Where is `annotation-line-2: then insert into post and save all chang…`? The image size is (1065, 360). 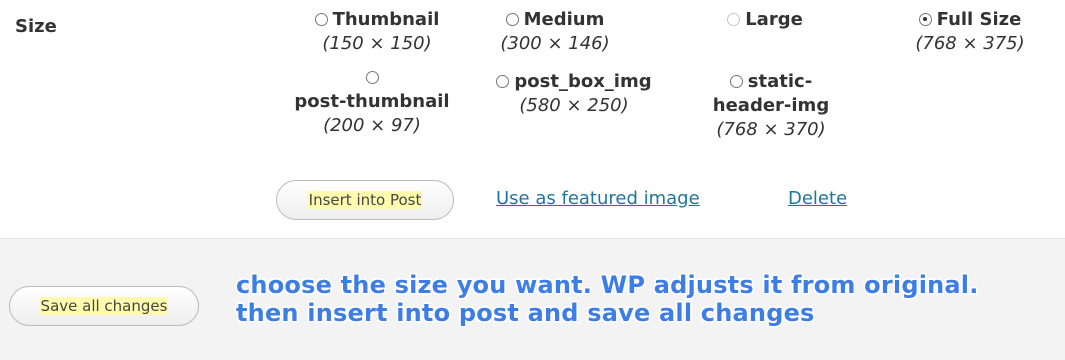 annotation-line-2: then insert into post and save all chang… is located at coordinates (525, 313).